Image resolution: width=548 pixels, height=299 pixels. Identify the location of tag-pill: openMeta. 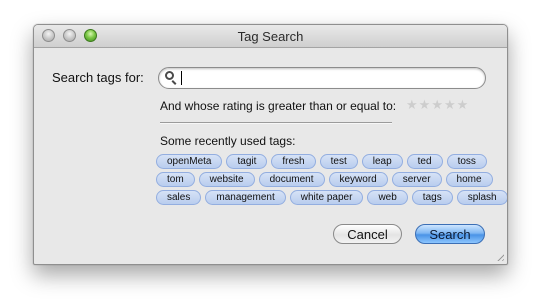
(189, 161).